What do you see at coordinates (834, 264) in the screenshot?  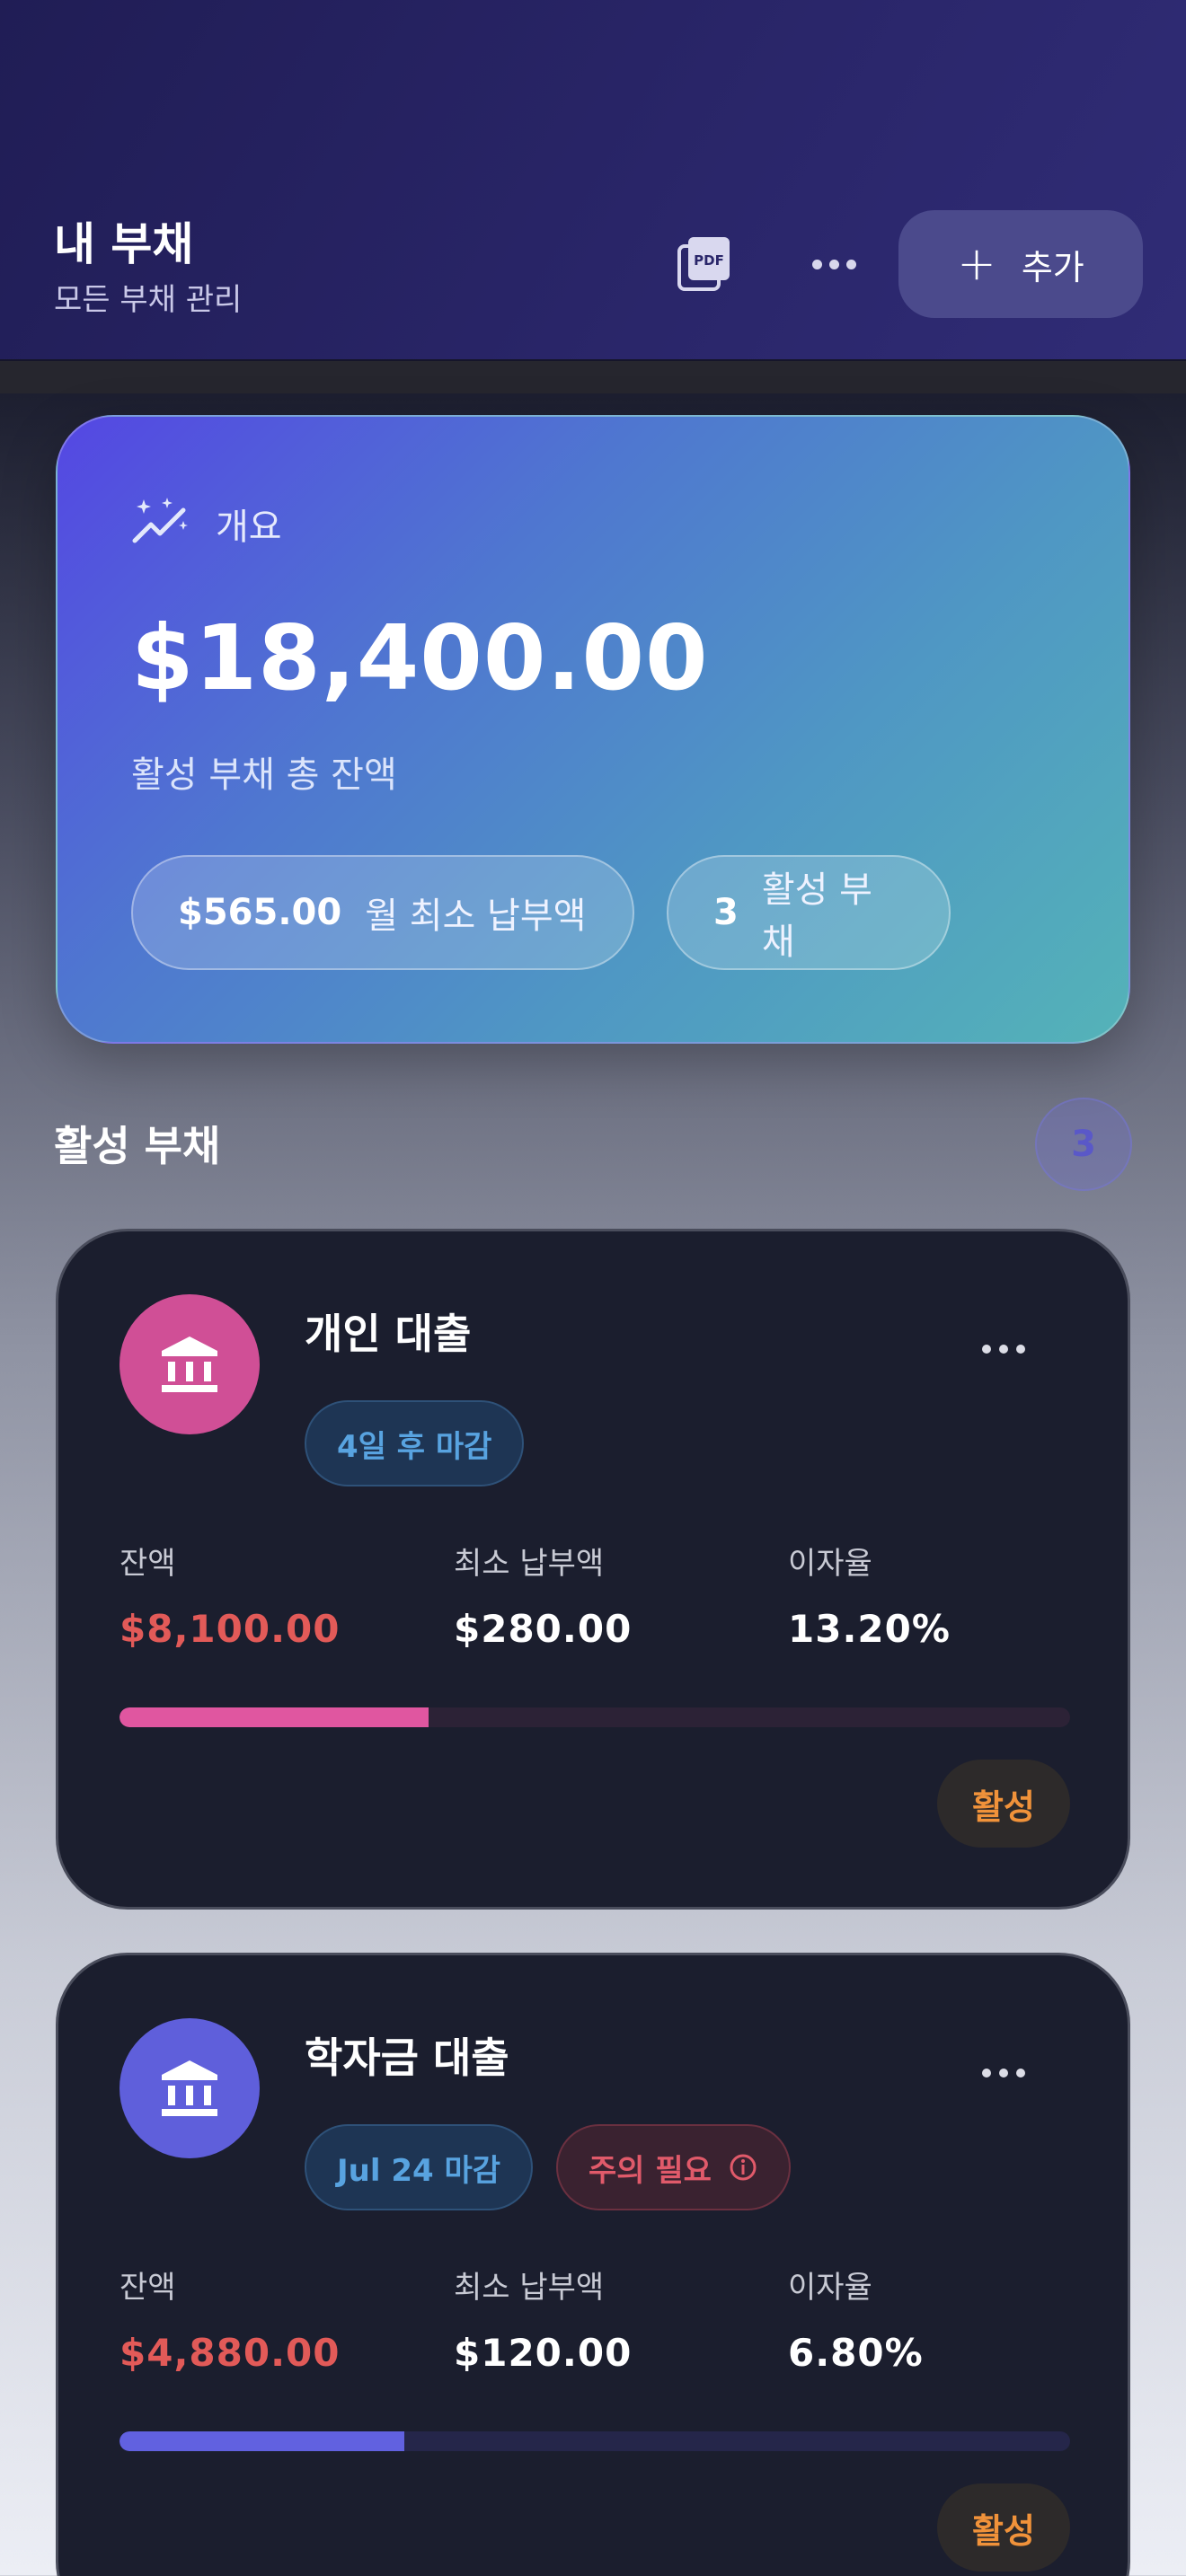 I see `more-options-button` at bounding box center [834, 264].